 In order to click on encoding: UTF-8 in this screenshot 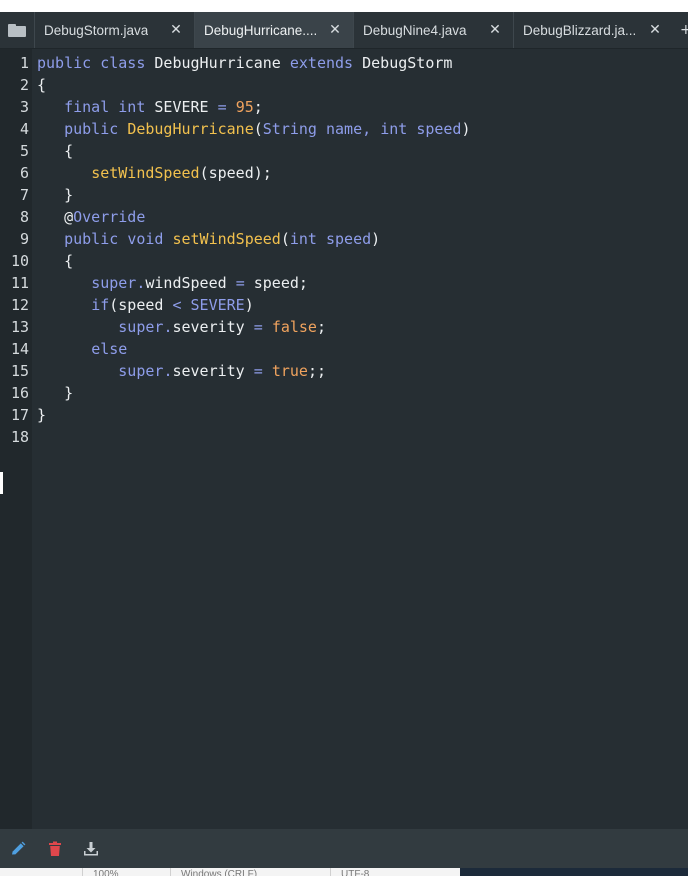, I will do `click(395, 872)`.